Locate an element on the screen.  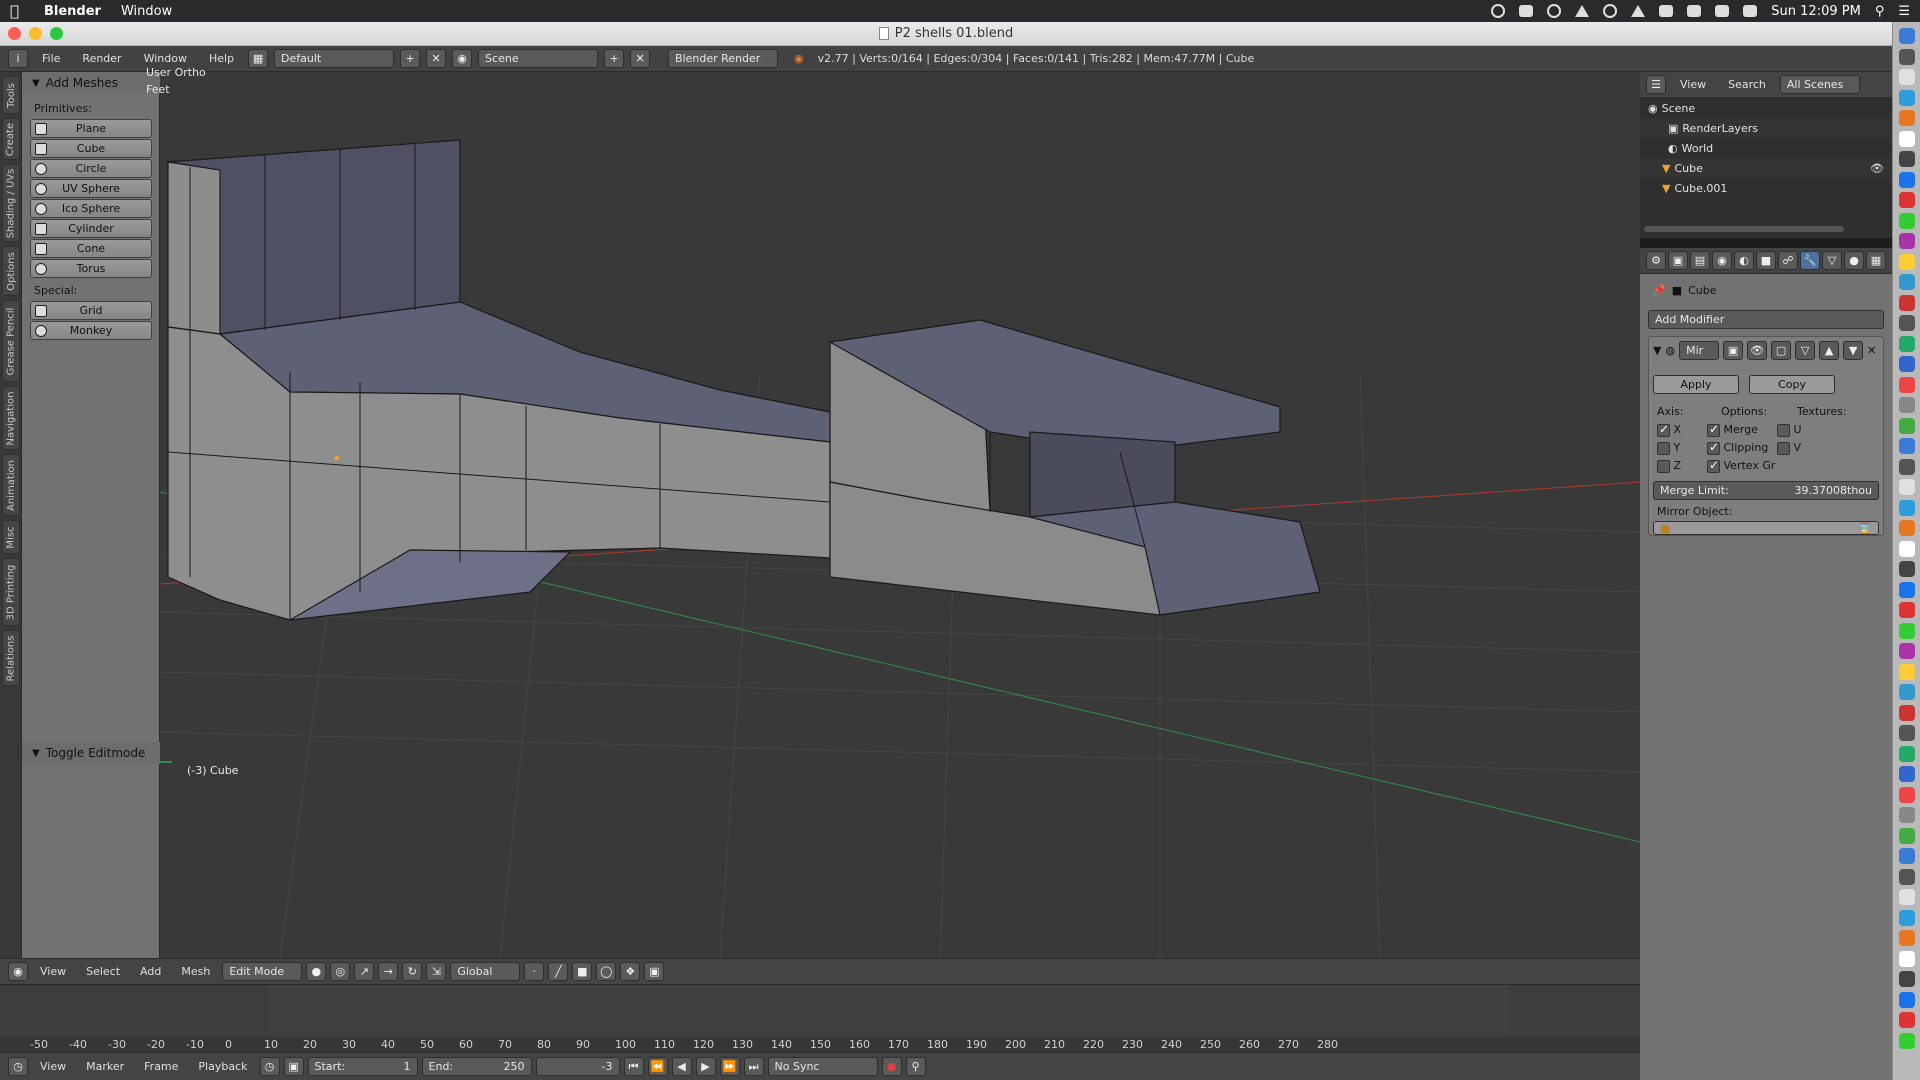
eject-icon is located at coordinates (1638, 11).